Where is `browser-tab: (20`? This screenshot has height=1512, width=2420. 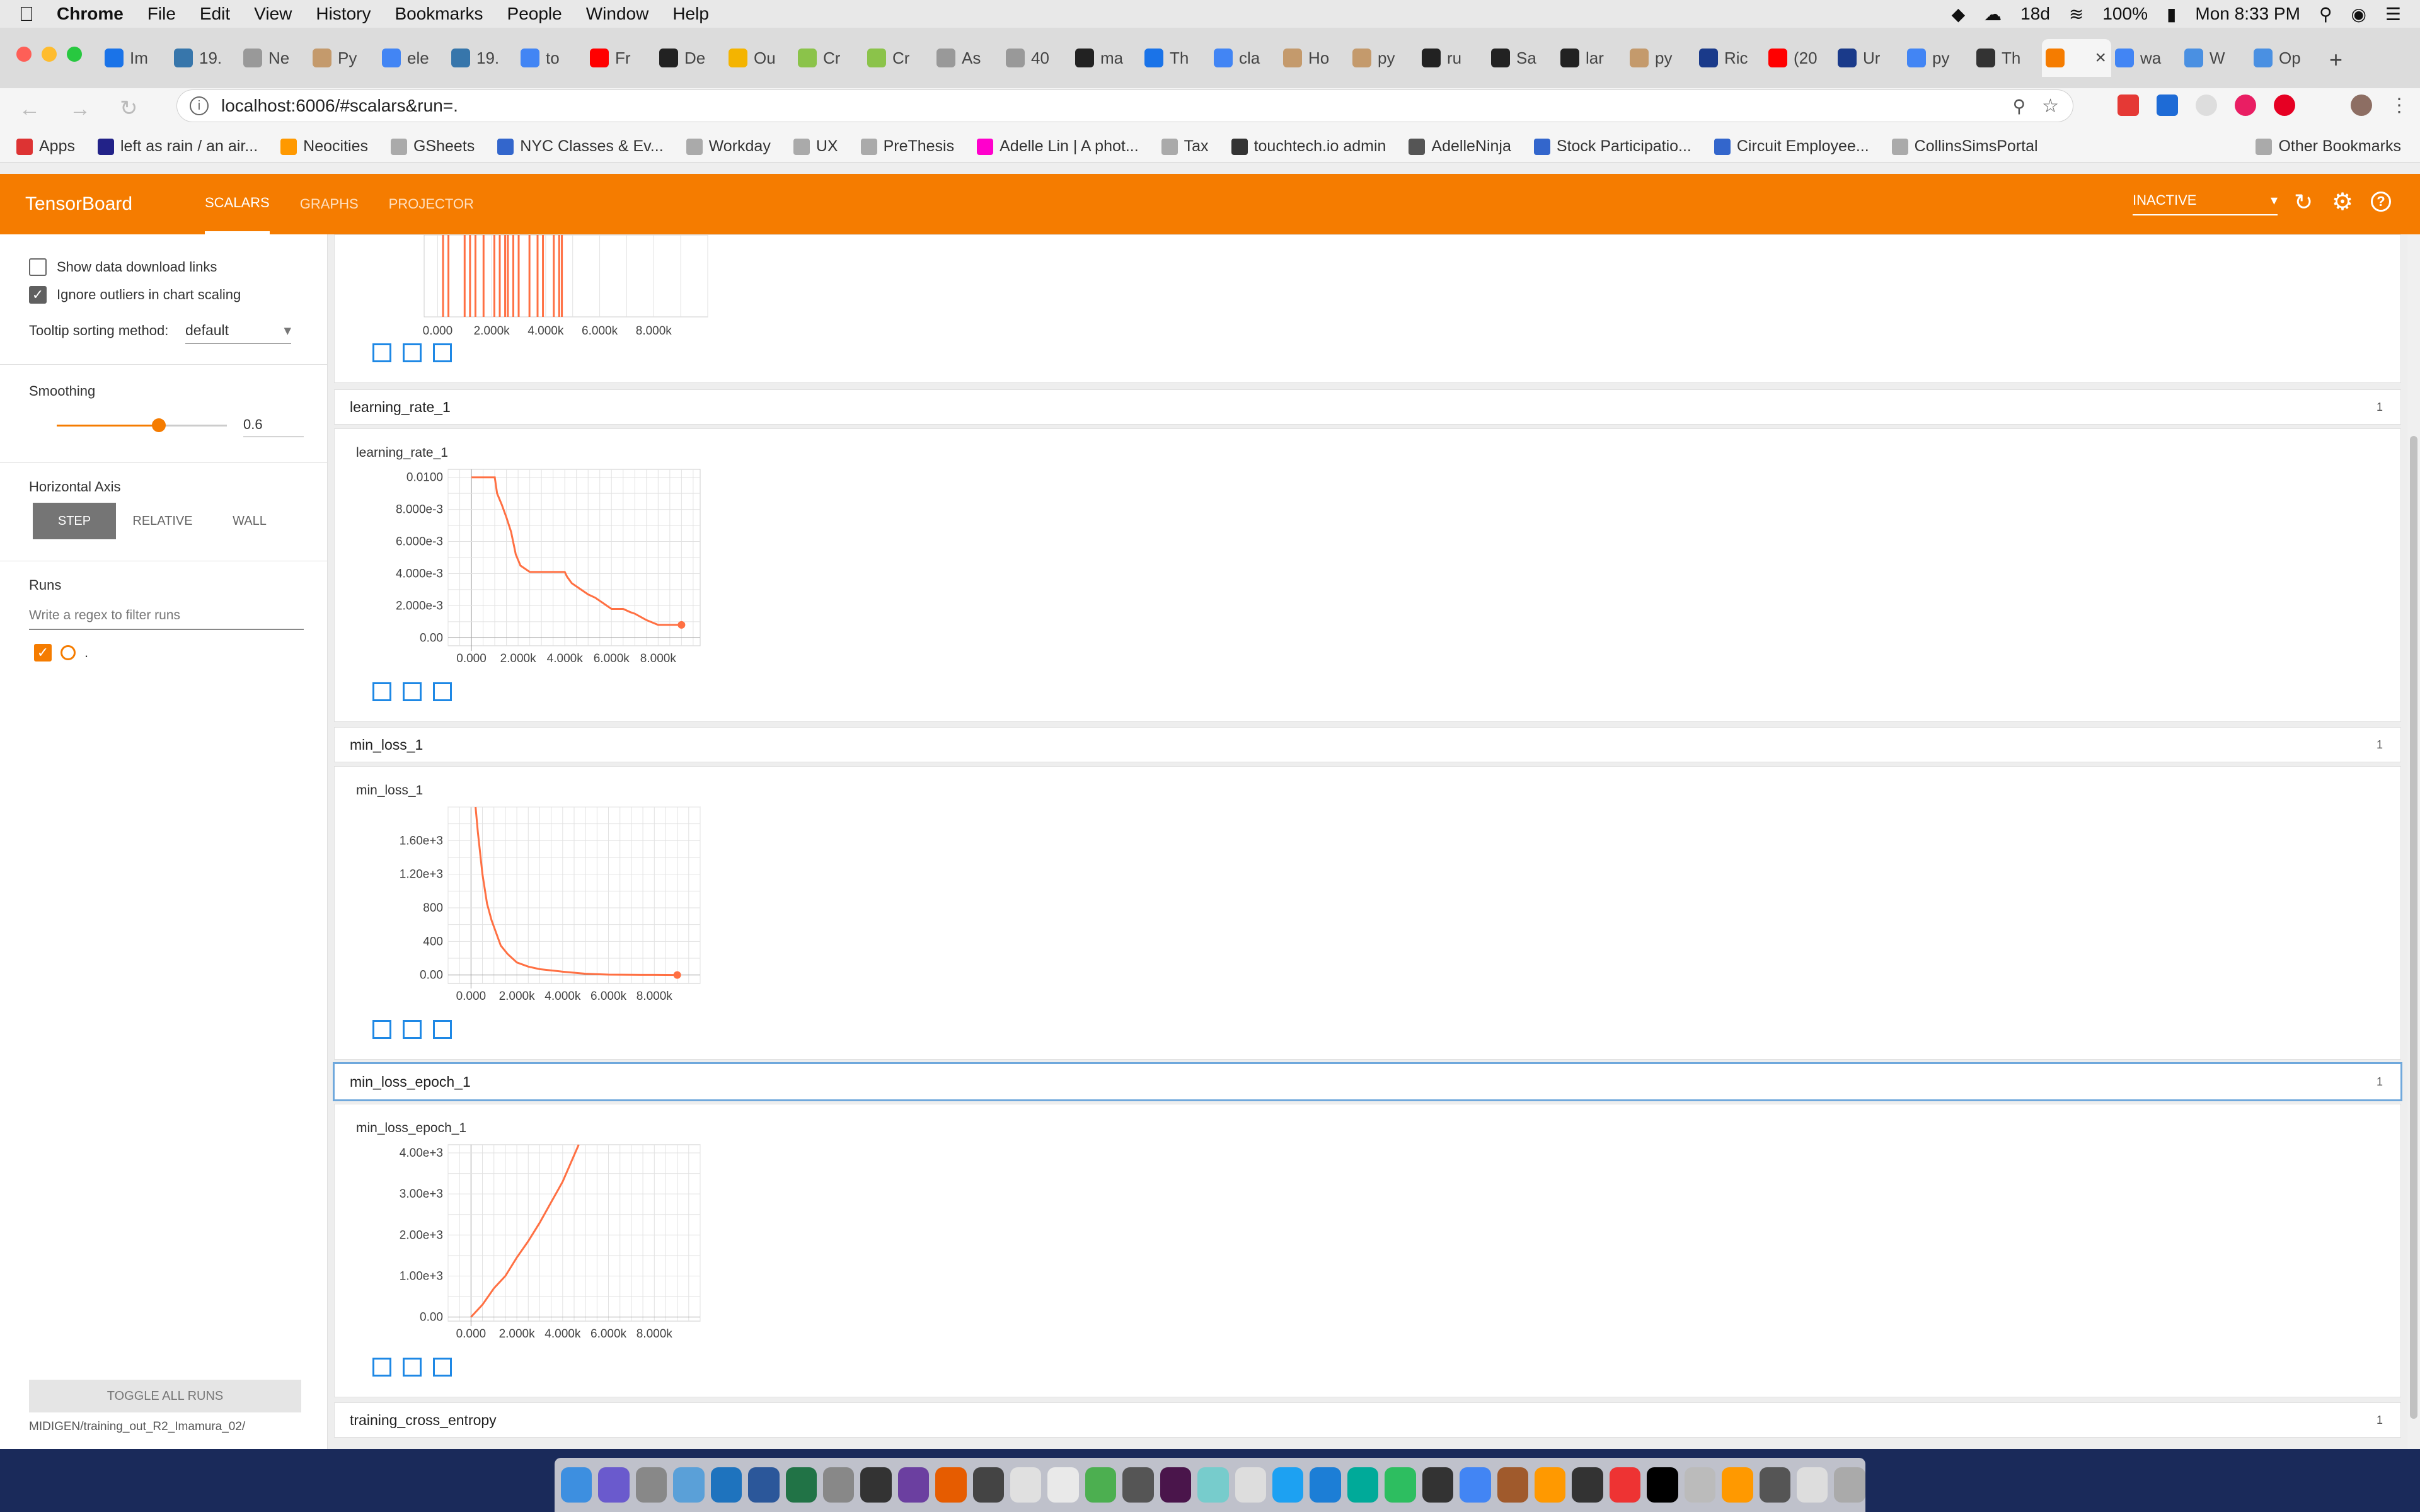
browser-tab: (20 is located at coordinates (1797, 58).